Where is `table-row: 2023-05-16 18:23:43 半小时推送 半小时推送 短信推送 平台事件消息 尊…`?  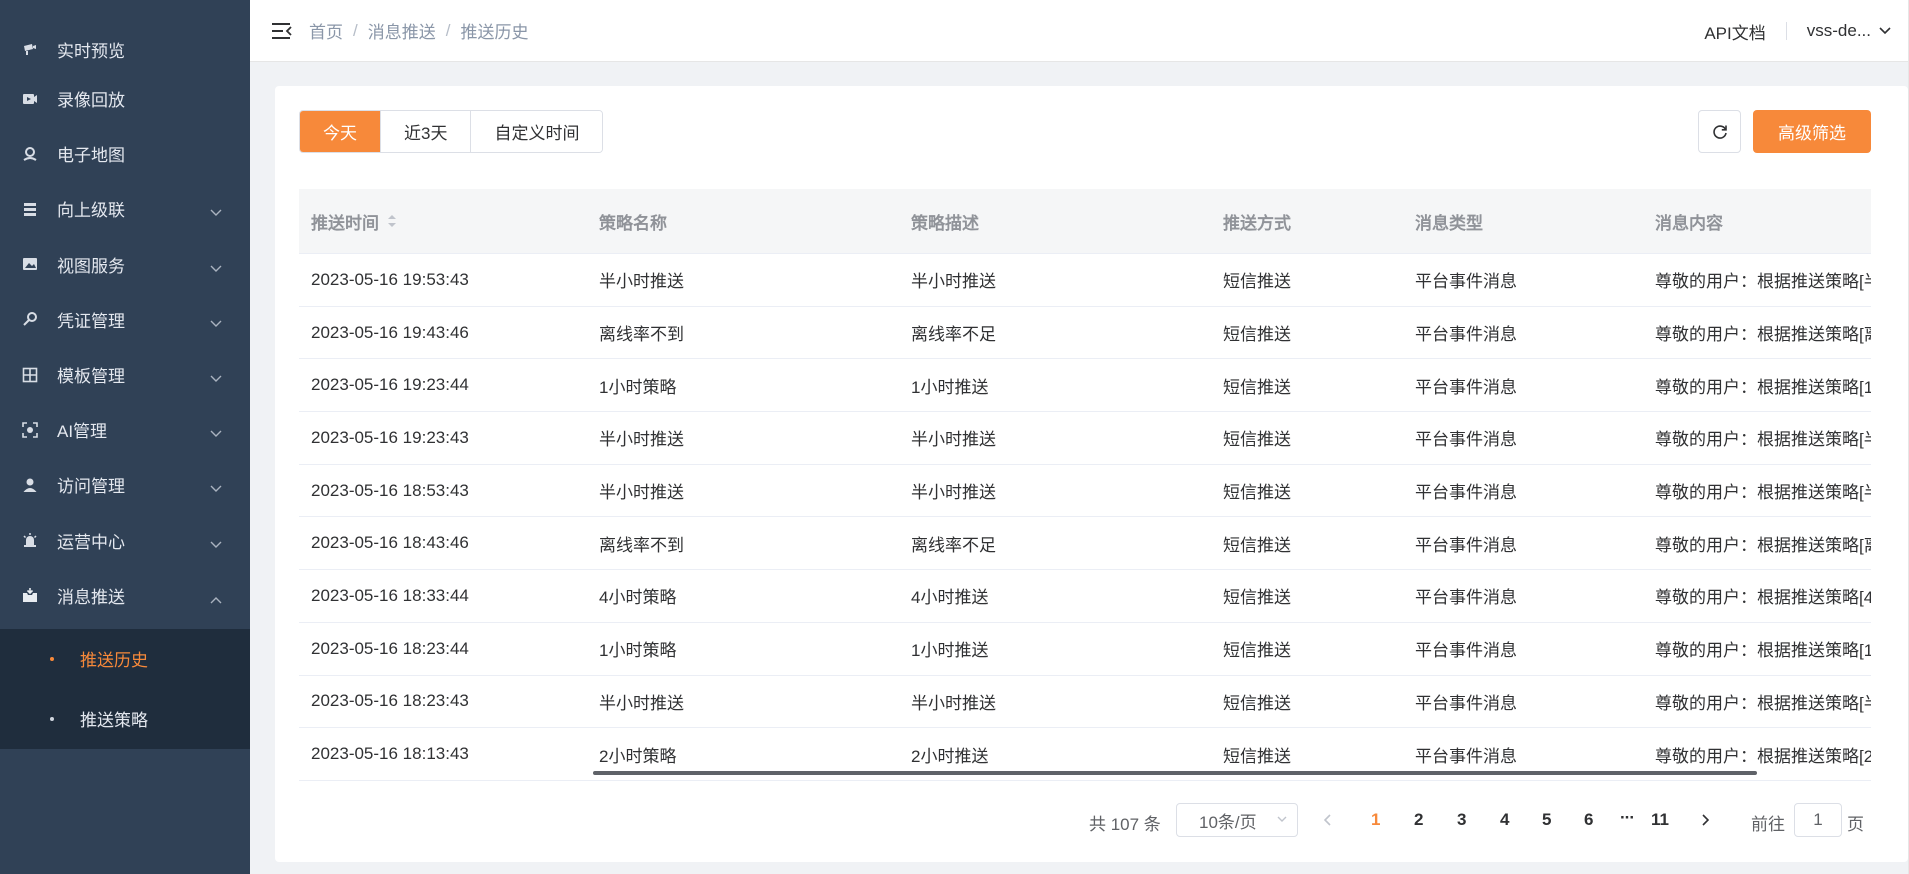
table-row: 2023-05-16 18:23:43 半小时推送 半小时推送 短信推送 平台事件消息 尊… is located at coordinates (1085, 702).